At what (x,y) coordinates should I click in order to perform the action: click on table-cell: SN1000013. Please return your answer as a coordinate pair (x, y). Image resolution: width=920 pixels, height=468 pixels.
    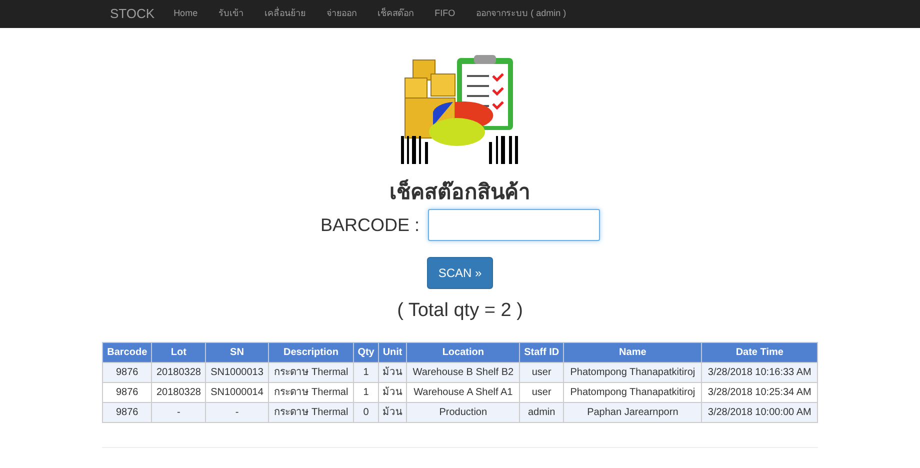
    Looking at the image, I should click on (237, 372).